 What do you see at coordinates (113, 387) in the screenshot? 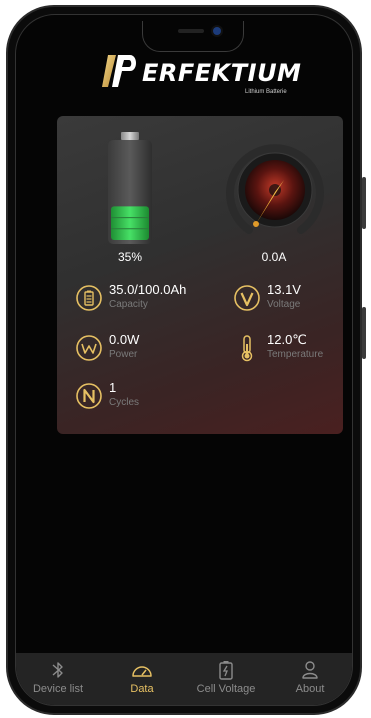
I see `cycles-value: 1` at bounding box center [113, 387].